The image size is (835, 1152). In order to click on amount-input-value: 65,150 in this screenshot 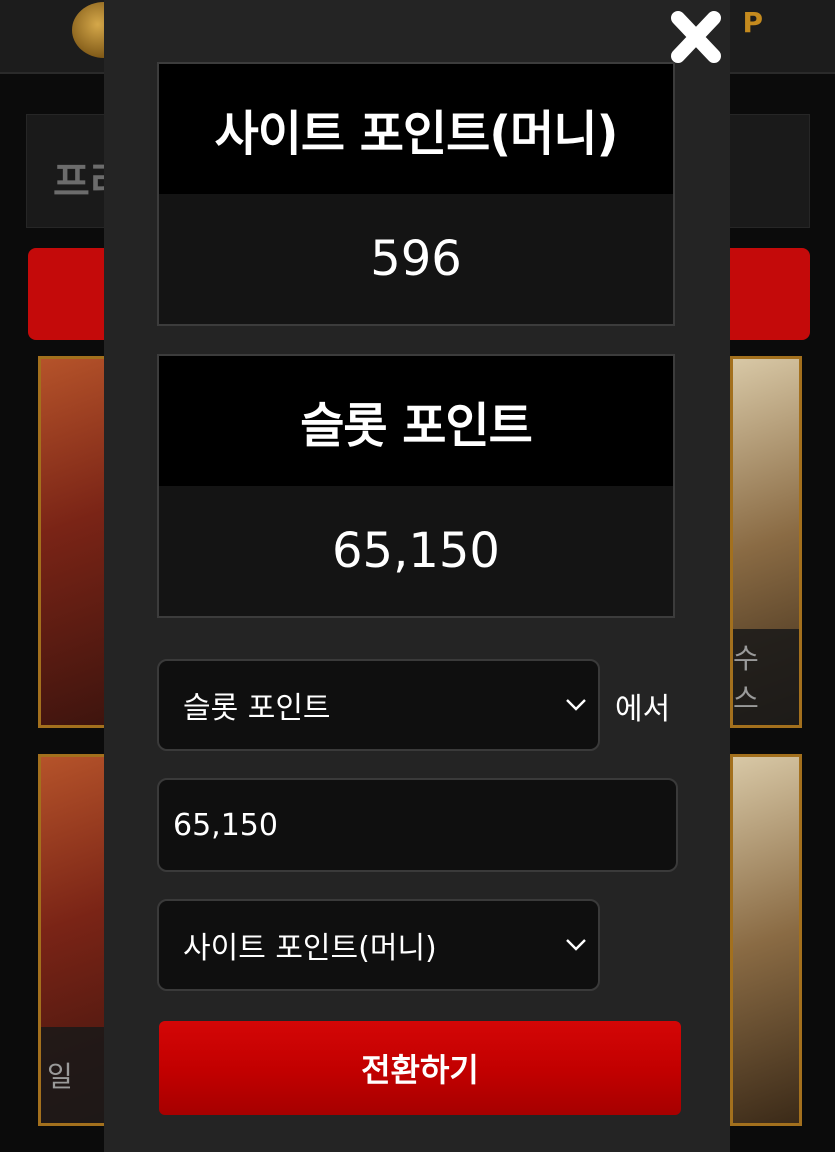, I will do `click(225, 825)`.